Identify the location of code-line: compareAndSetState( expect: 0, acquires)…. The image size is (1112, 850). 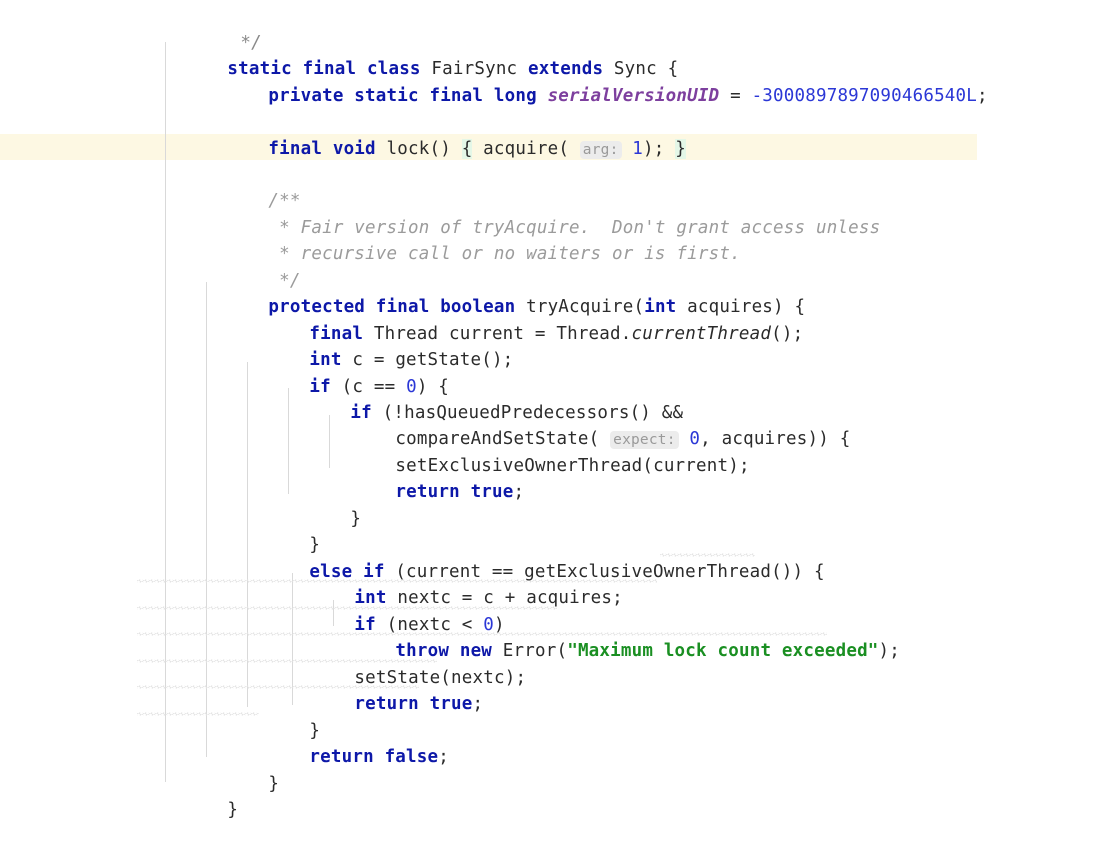
(590, 424).